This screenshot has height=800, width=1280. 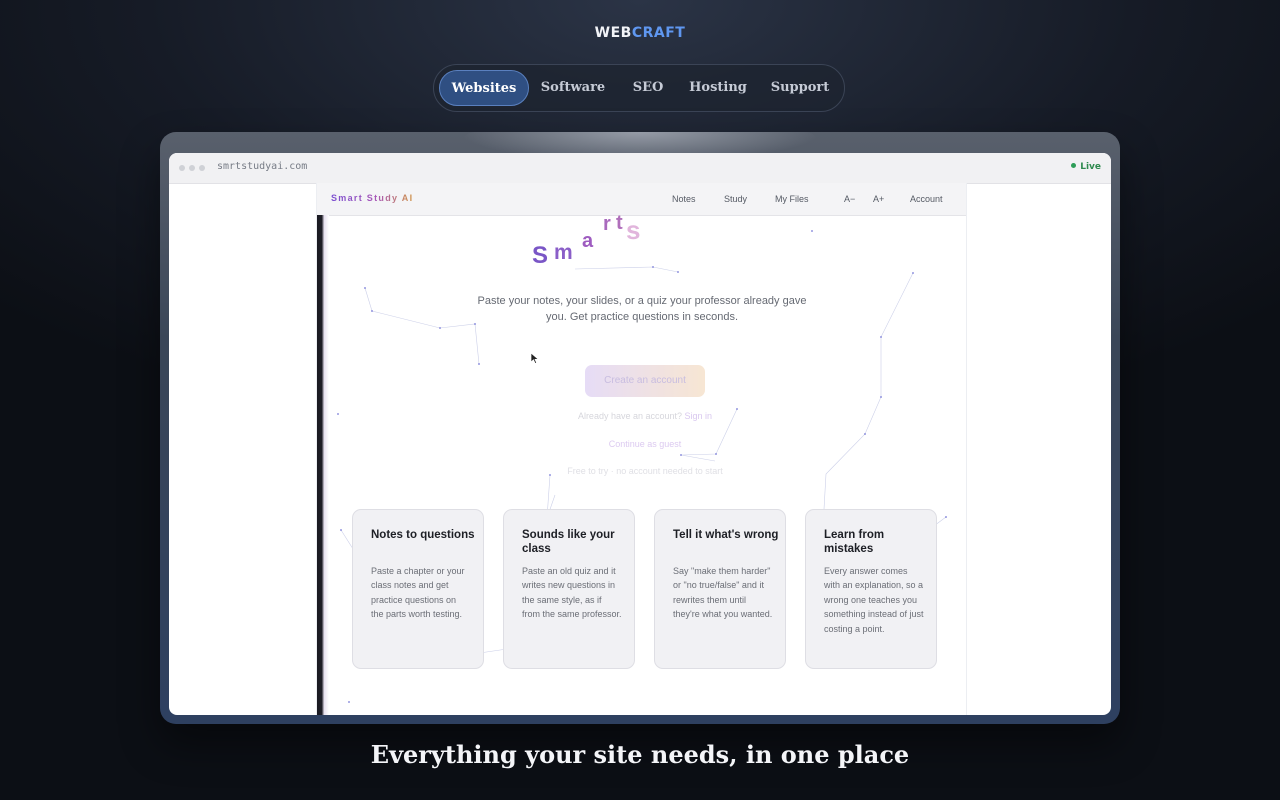 What do you see at coordinates (630, 416) in the screenshot?
I see `signin-prompt-text: Already have an account?` at bounding box center [630, 416].